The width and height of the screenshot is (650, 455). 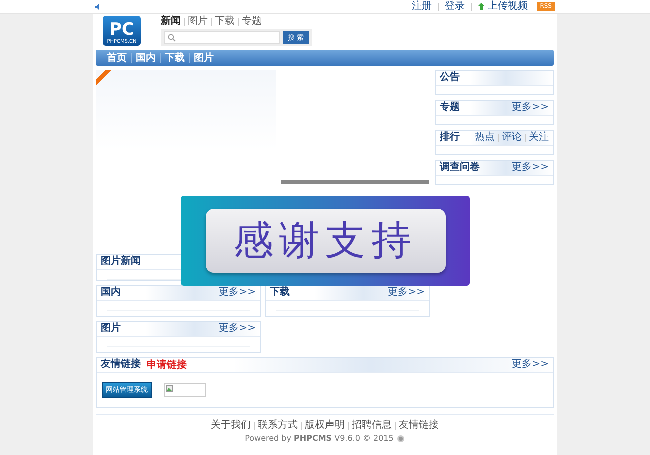 What do you see at coordinates (319, 438) in the screenshot?
I see `powered-by-text: Powered by PHPCMS V9.6.0 © 2015` at bounding box center [319, 438].